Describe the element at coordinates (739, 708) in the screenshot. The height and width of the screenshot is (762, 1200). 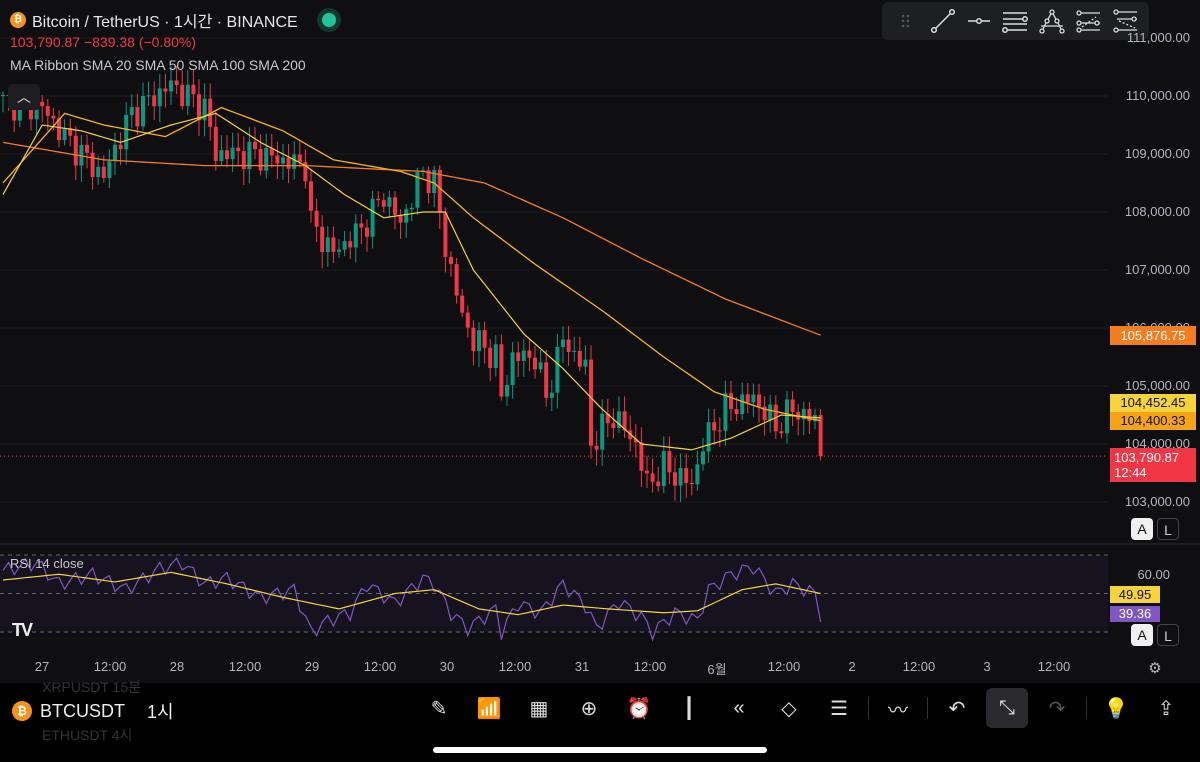
I see `replay-icon: «` at that location.